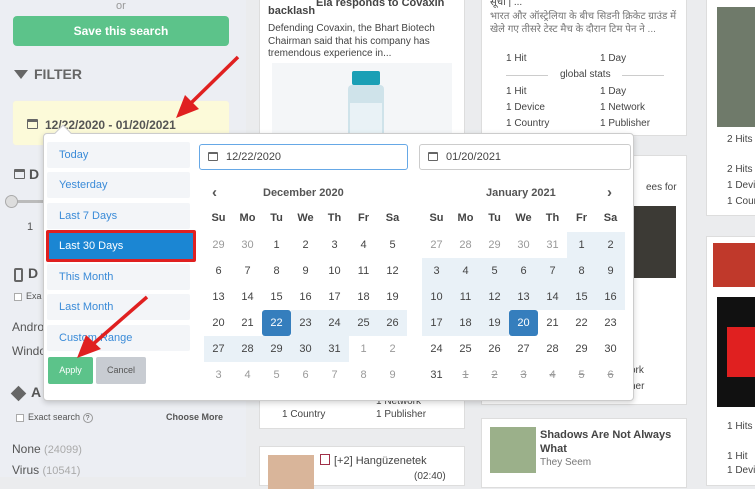 This screenshot has width=755, height=489. What do you see at coordinates (118, 277) in the screenshot?
I see `range-option: This Month` at bounding box center [118, 277].